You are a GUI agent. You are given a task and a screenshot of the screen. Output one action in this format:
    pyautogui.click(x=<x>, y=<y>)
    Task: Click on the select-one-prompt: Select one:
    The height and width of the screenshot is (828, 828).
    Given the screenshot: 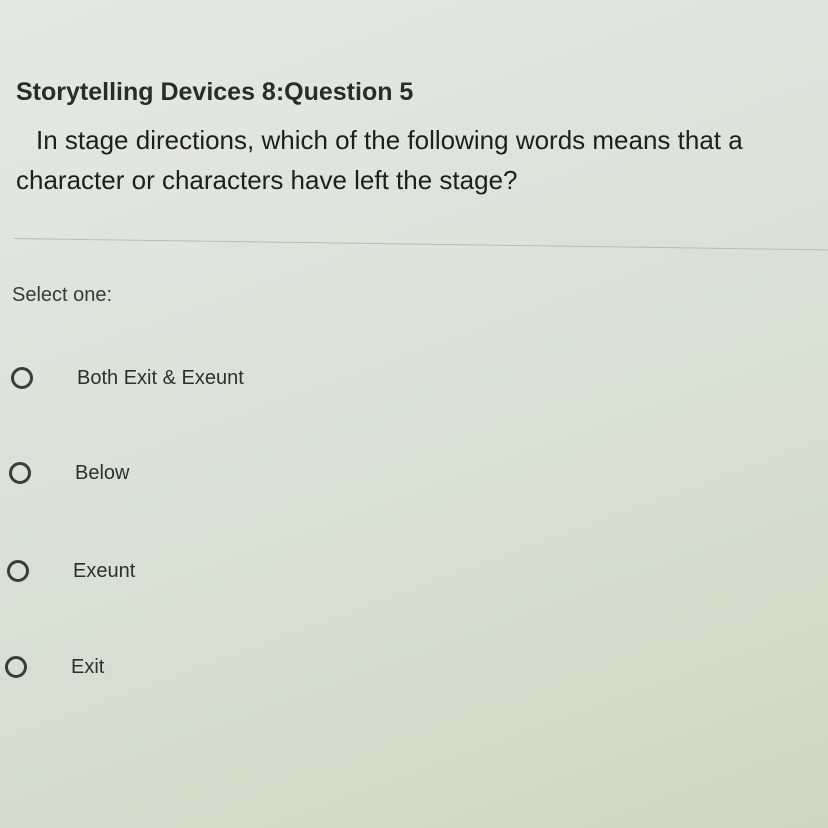 What is the action you would take?
    pyautogui.click(x=62, y=295)
    